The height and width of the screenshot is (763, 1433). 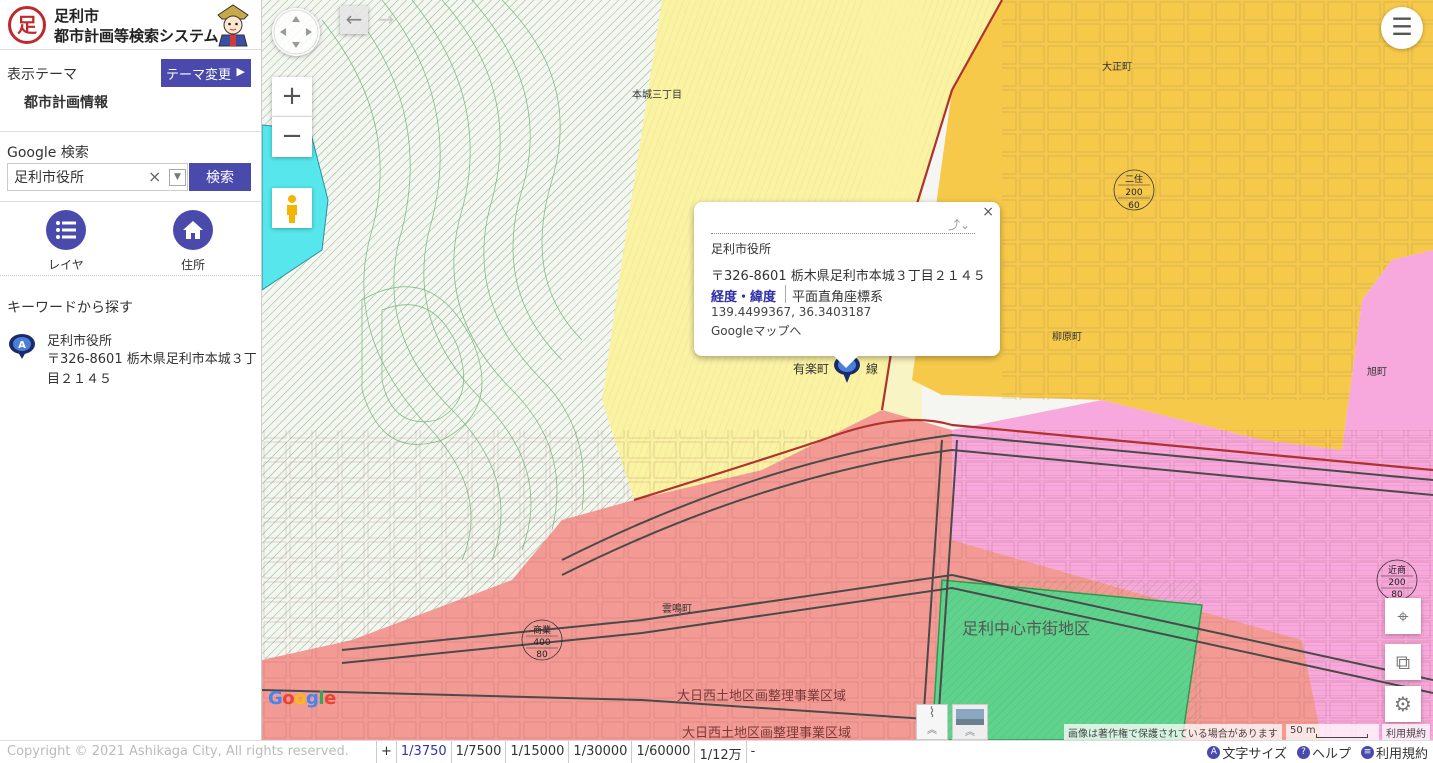 What do you see at coordinates (292, 97) in the screenshot?
I see `zoom-in-button: +` at bounding box center [292, 97].